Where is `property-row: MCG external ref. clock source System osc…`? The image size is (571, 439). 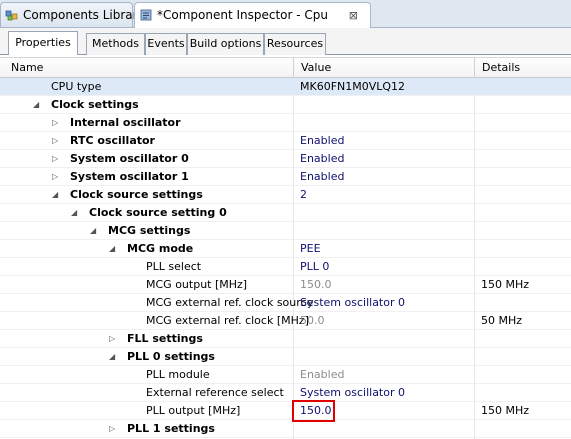
property-row: MCG external ref. clock source System osc… is located at coordinates (285, 303).